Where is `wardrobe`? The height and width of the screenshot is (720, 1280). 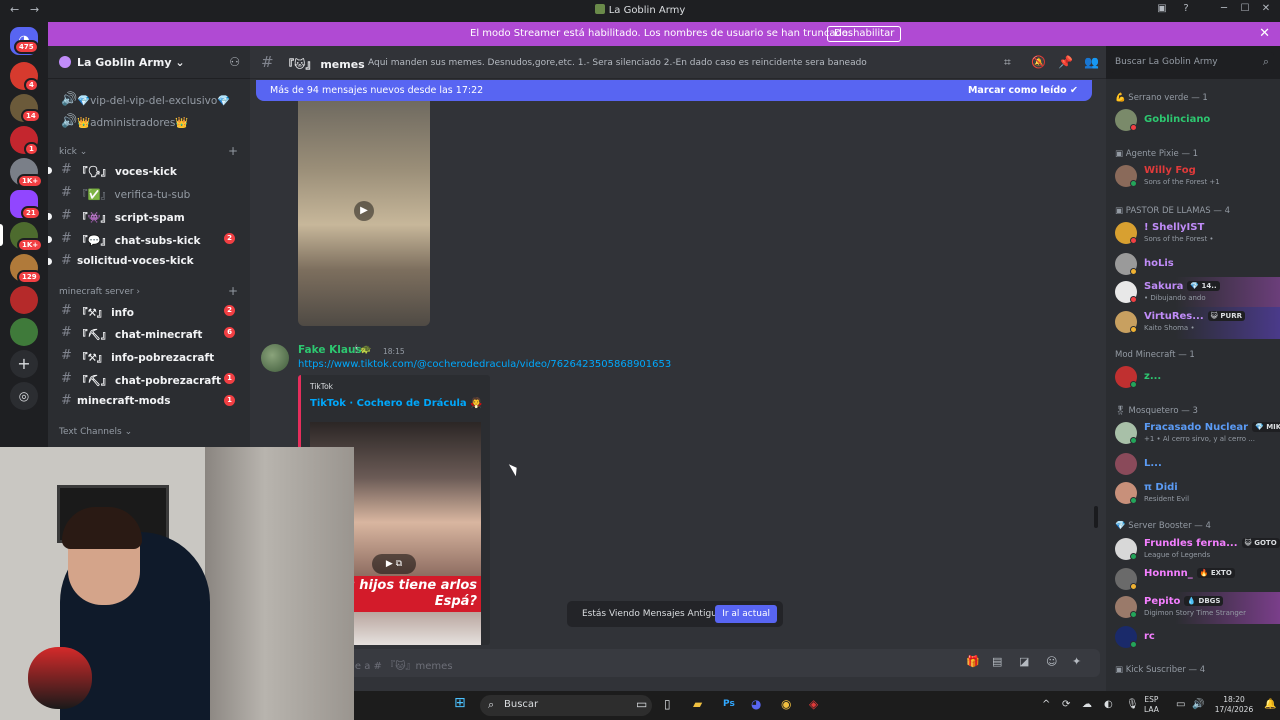
wardrobe is located at coordinates (279, 583).